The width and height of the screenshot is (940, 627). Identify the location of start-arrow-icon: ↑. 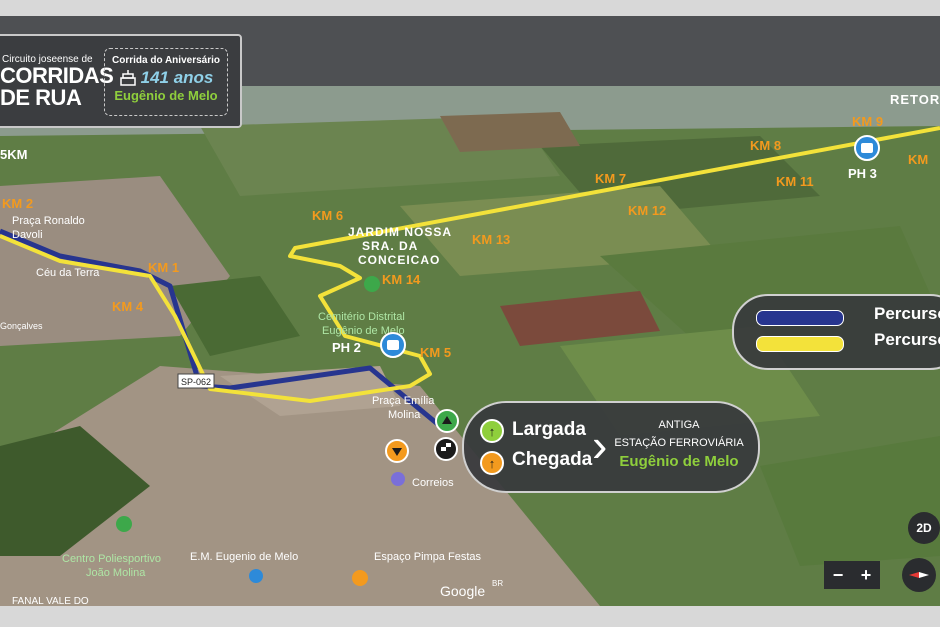
(492, 431).